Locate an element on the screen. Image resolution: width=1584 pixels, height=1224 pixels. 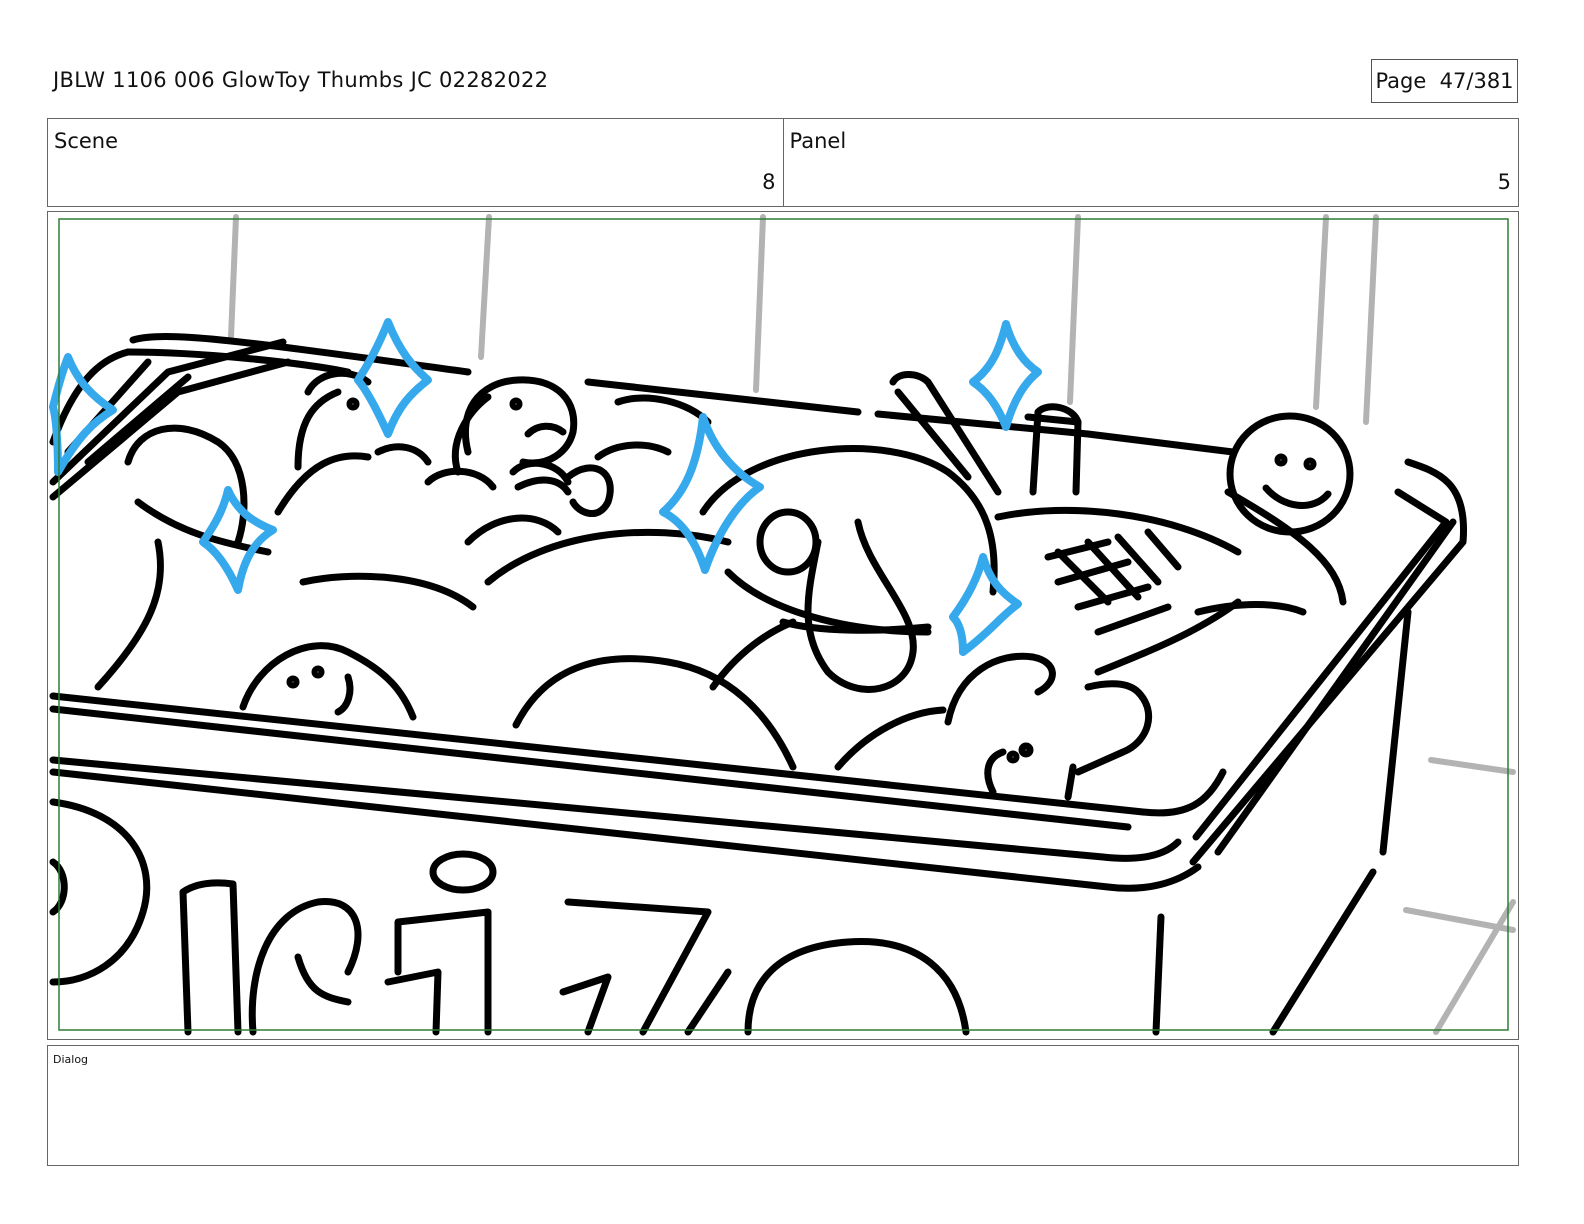
panel-label: Panel is located at coordinates (818, 141).